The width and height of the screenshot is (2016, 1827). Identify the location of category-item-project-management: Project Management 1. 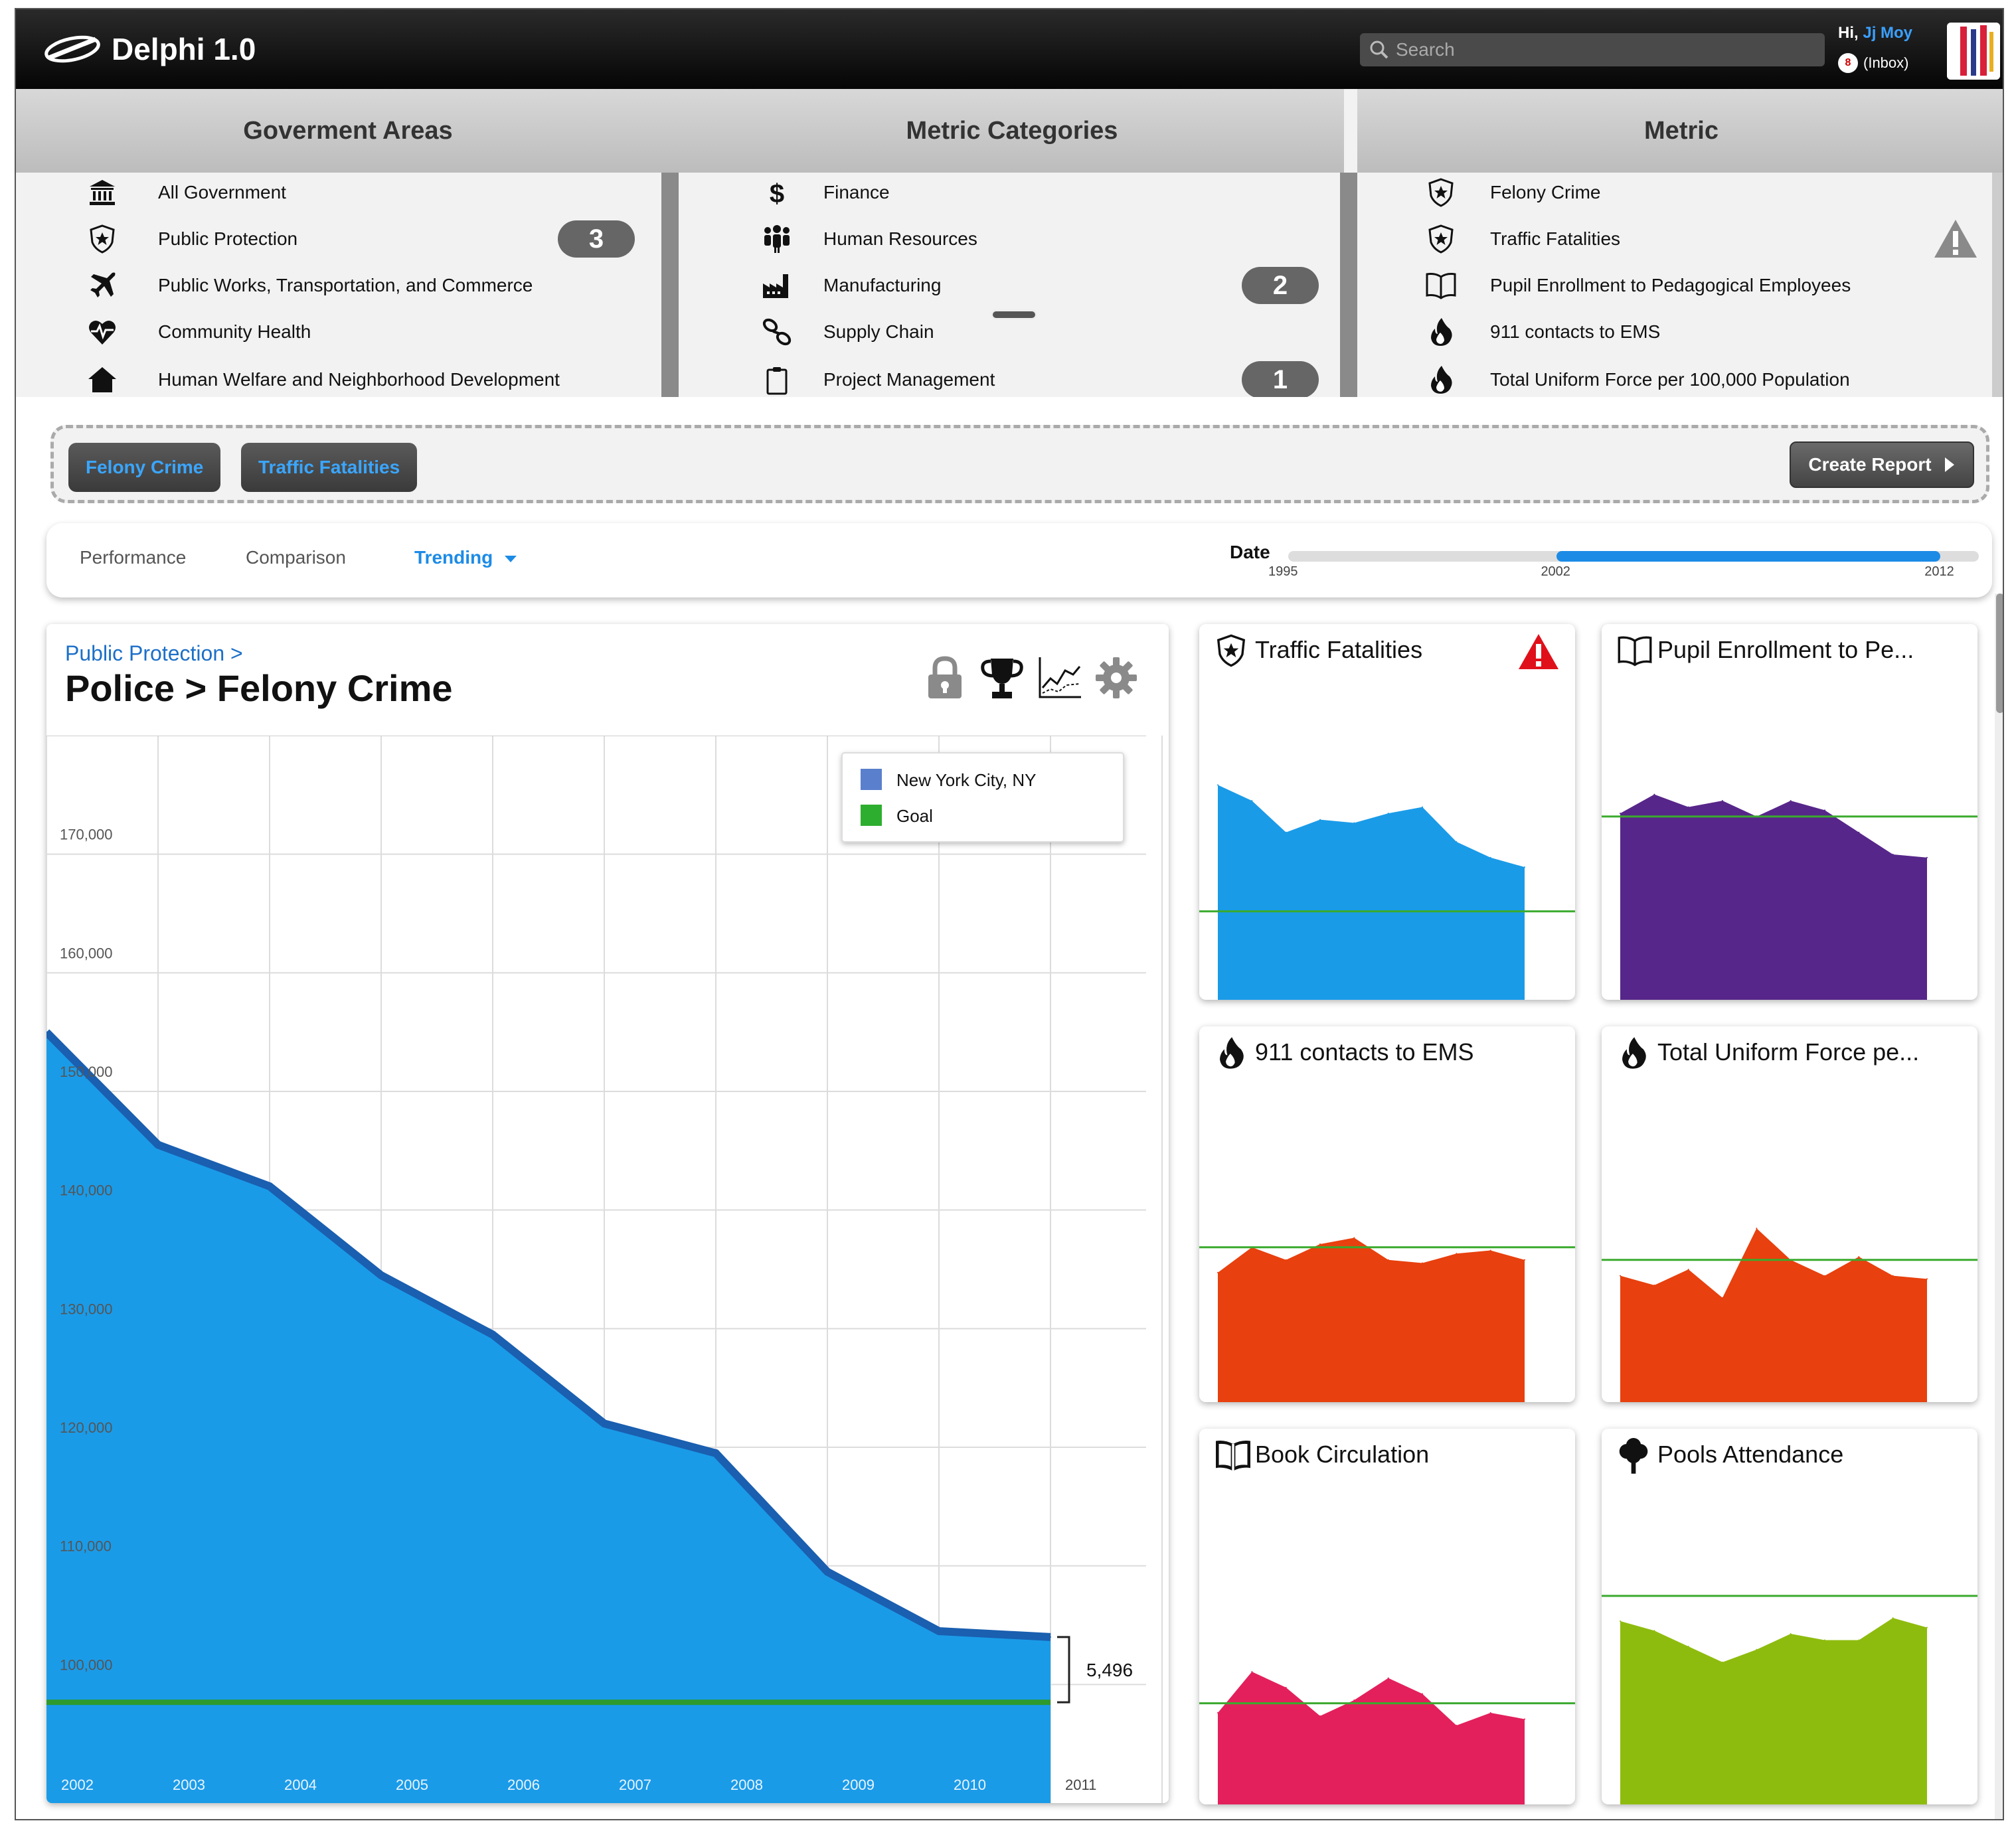
(1012, 378).